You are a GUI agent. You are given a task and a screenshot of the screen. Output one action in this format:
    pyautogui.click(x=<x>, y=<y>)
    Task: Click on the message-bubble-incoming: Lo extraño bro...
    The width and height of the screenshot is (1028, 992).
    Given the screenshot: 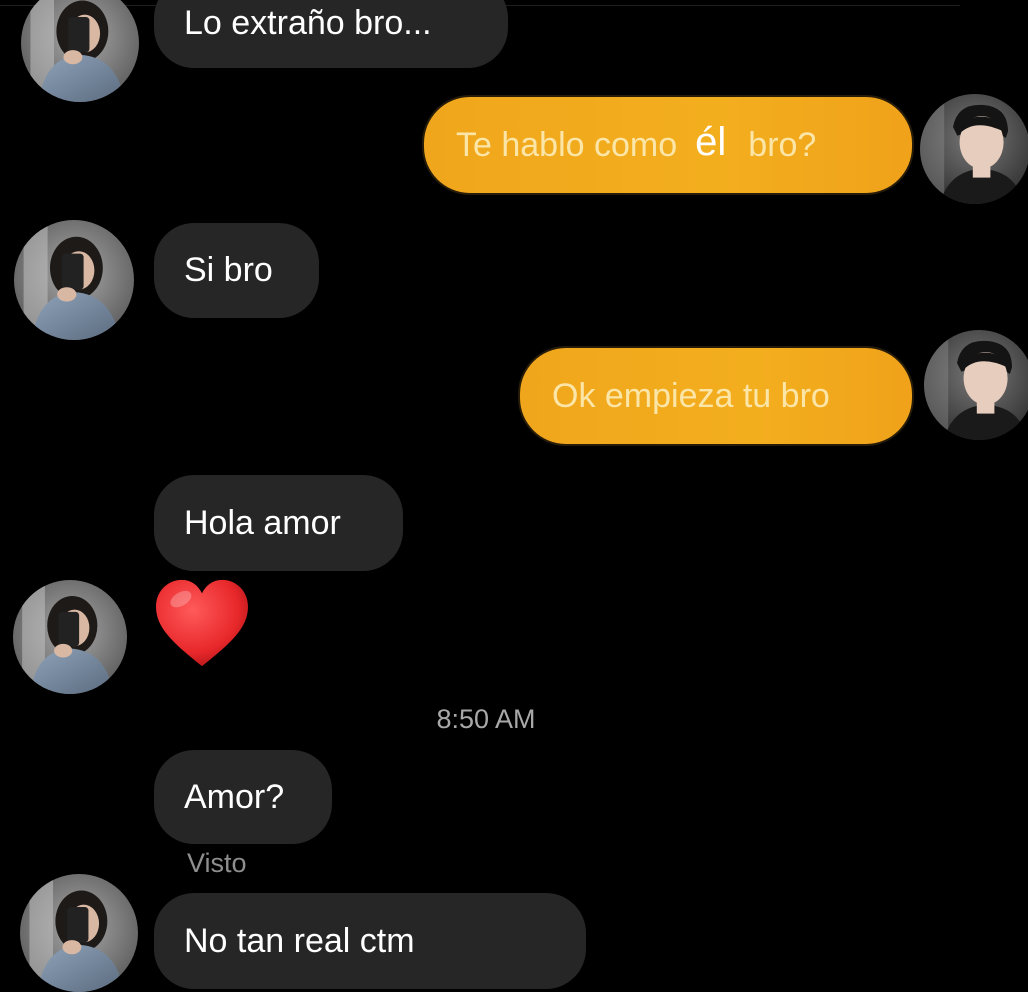 What is the action you would take?
    pyautogui.click(x=331, y=34)
    